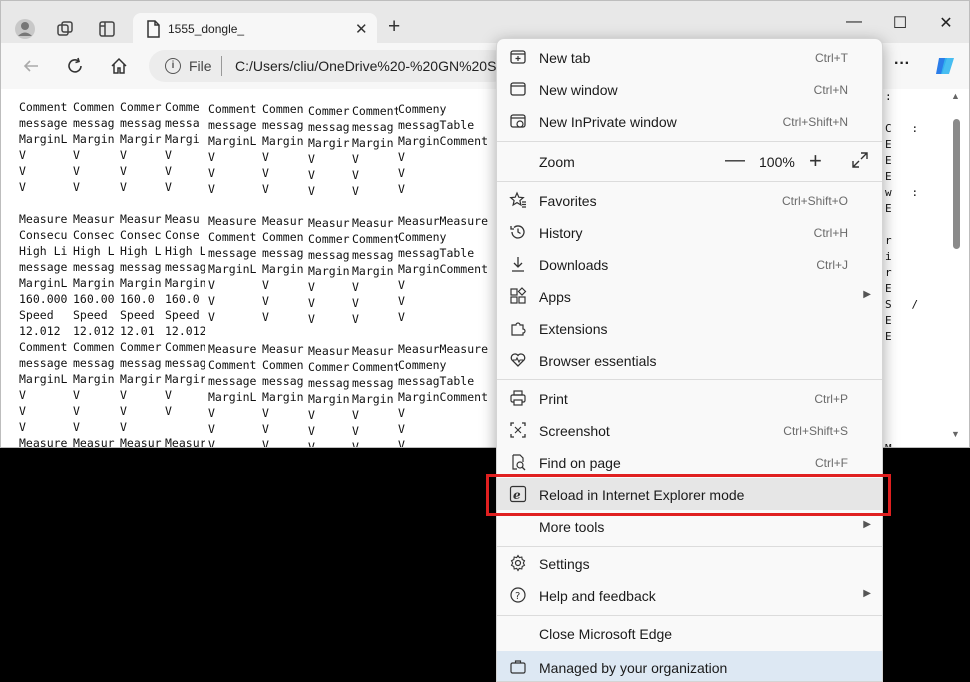  Describe the element at coordinates (361, 29) in the screenshot. I see `tab-close-icon: ✕` at that location.